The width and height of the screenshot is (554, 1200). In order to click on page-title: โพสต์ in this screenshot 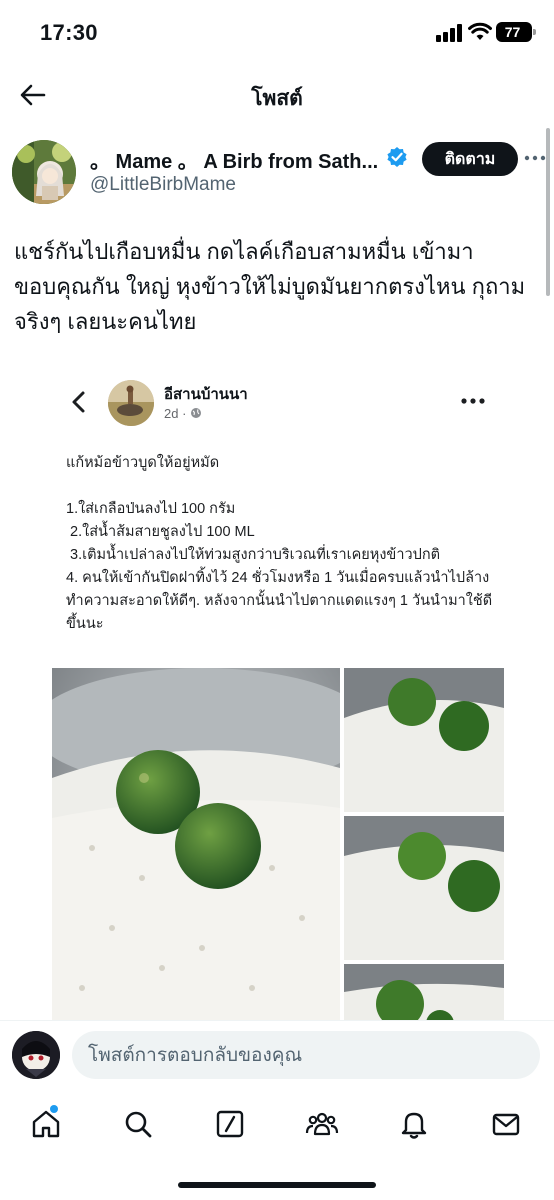, I will do `click(277, 98)`.